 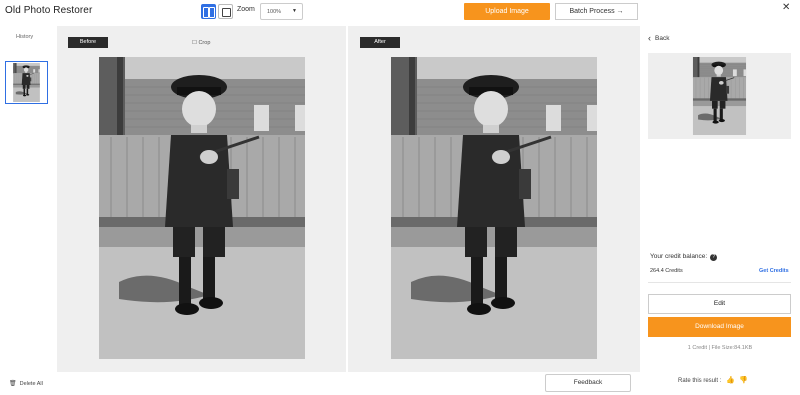 I want to click on result-preview, so click(x=719, y=96).